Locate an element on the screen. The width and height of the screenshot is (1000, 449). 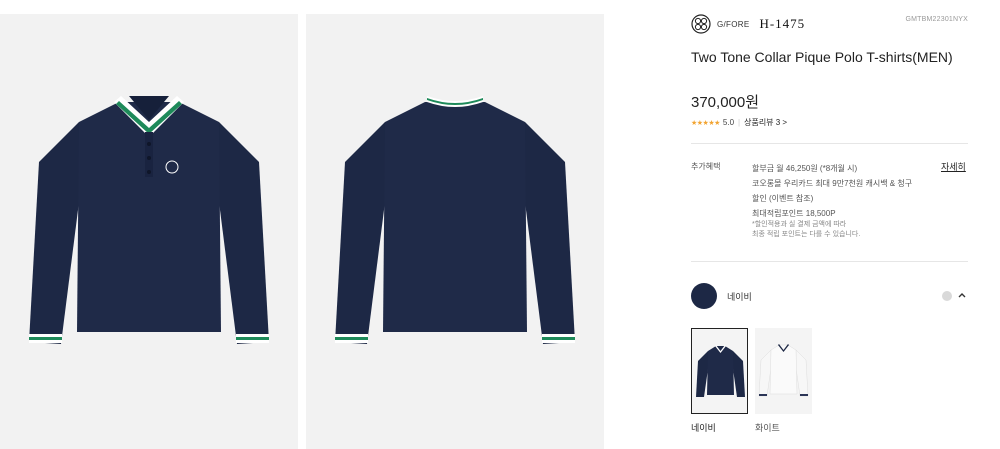
product-price: 370,000원 is located at coordinates (725, 102).